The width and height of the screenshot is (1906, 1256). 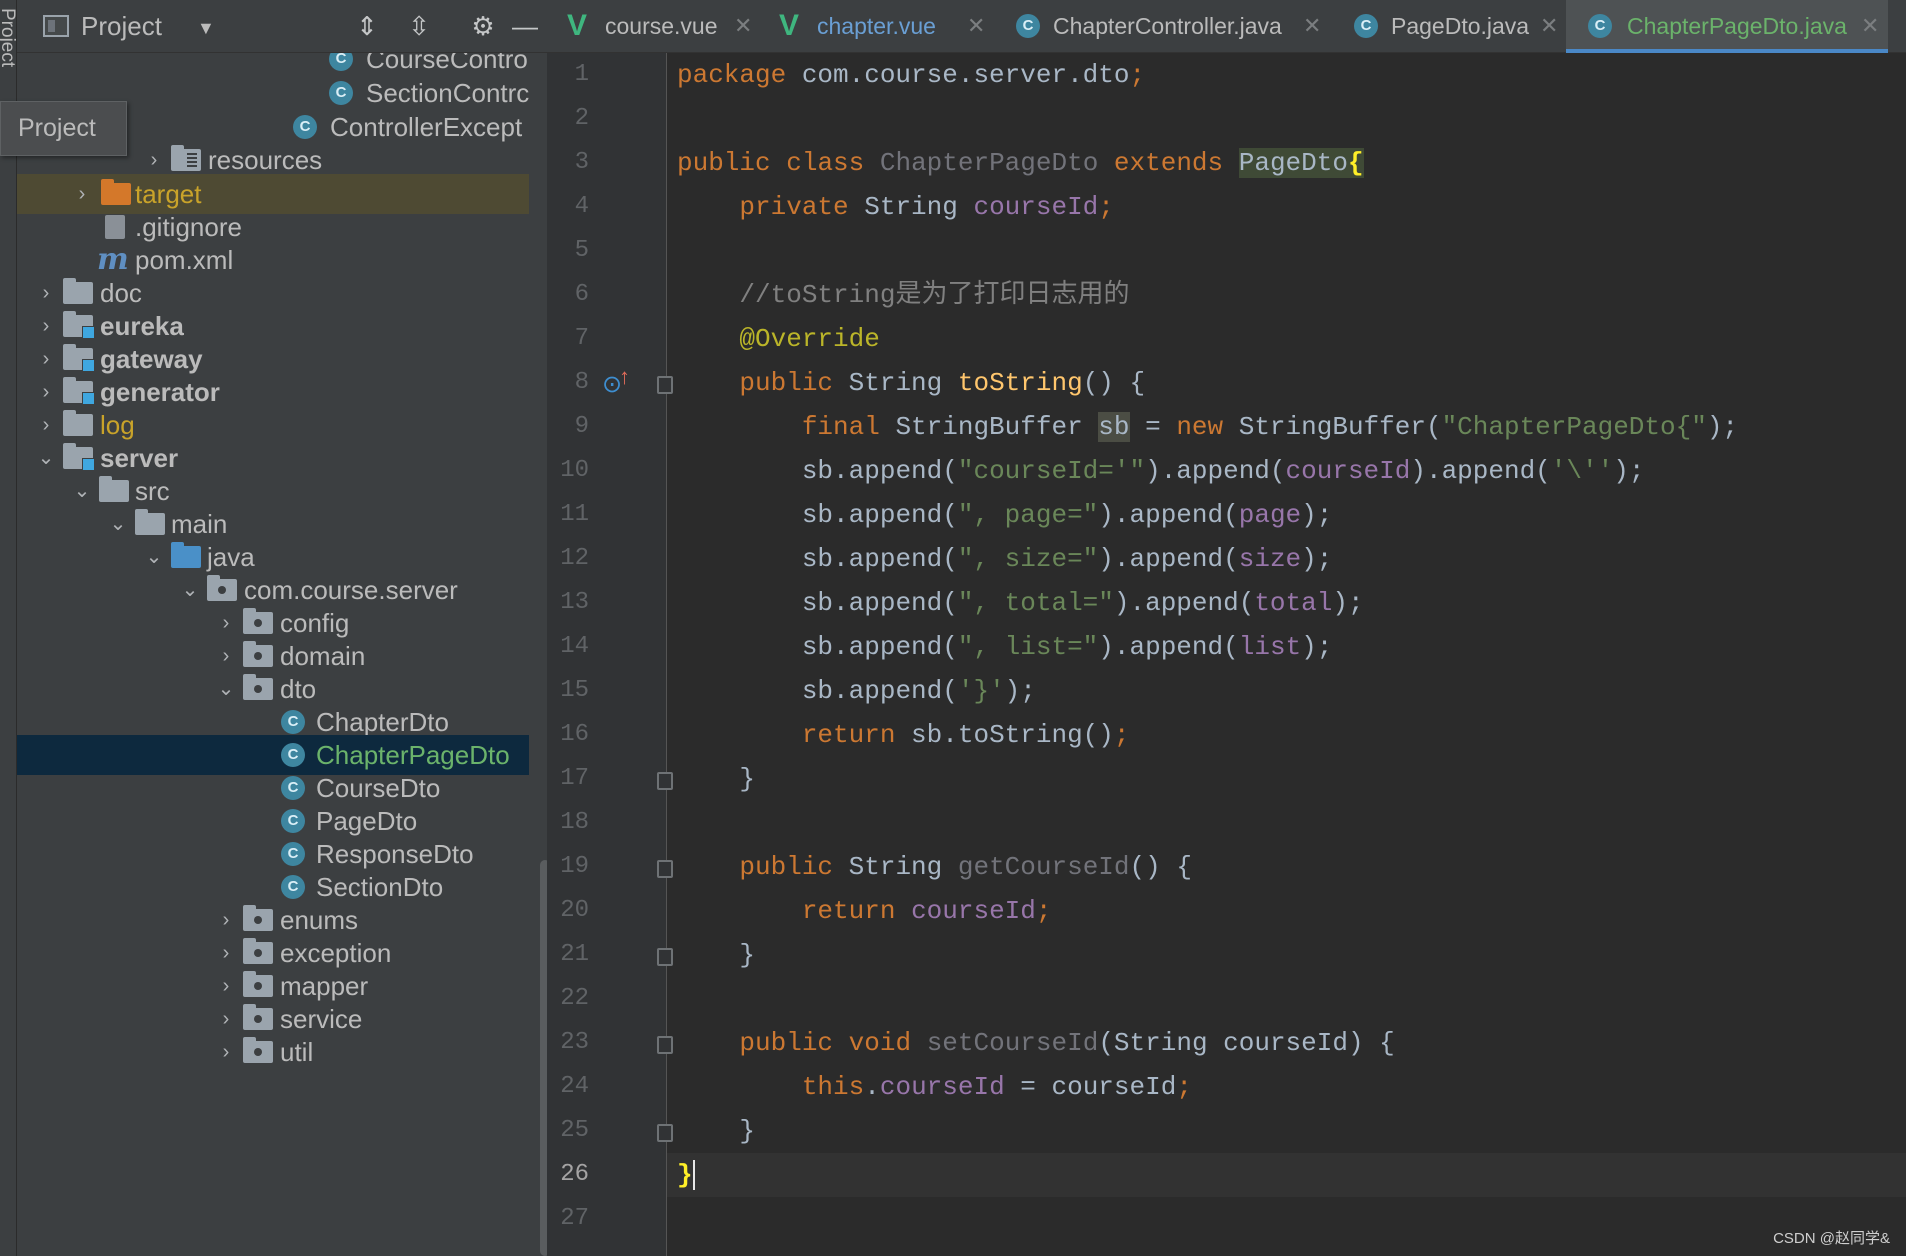 I want to click on expand-all-icon: ⇕, so click(x=367, y=26).